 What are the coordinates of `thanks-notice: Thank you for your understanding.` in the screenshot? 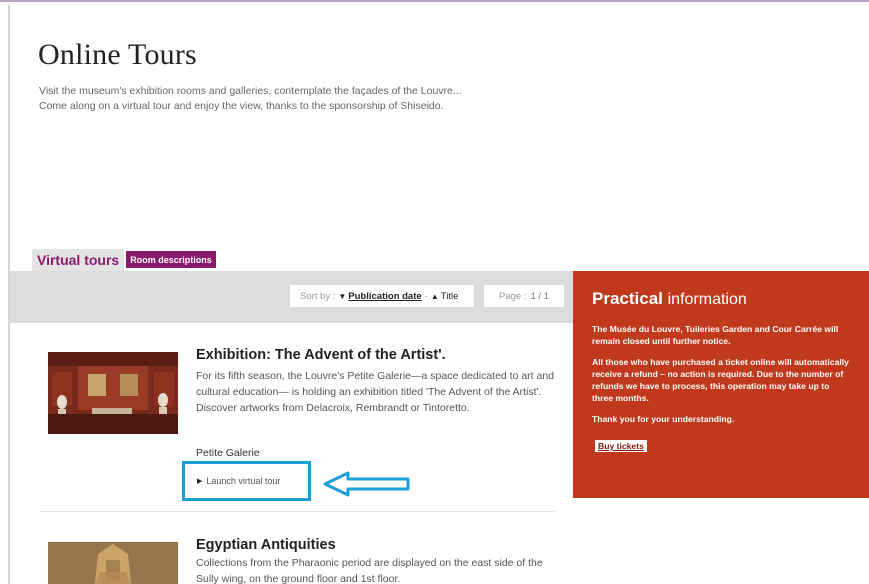 It's located at (663, 419).